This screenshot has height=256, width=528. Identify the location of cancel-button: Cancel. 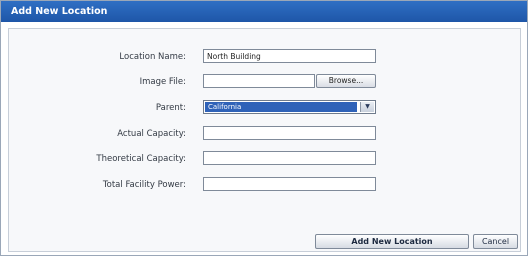
(495, 241).